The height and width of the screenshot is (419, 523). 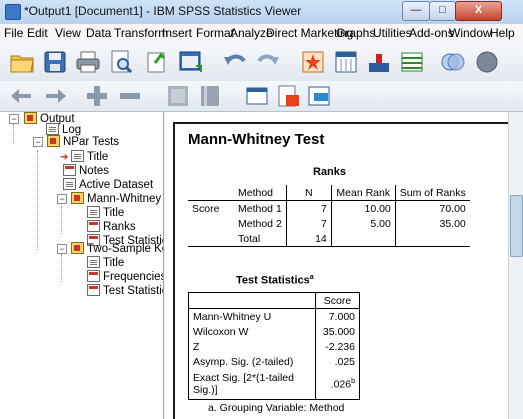 I want to click on table-row: Asymp. Sig. (2-tailed) .025, so click(x=274, y=361).